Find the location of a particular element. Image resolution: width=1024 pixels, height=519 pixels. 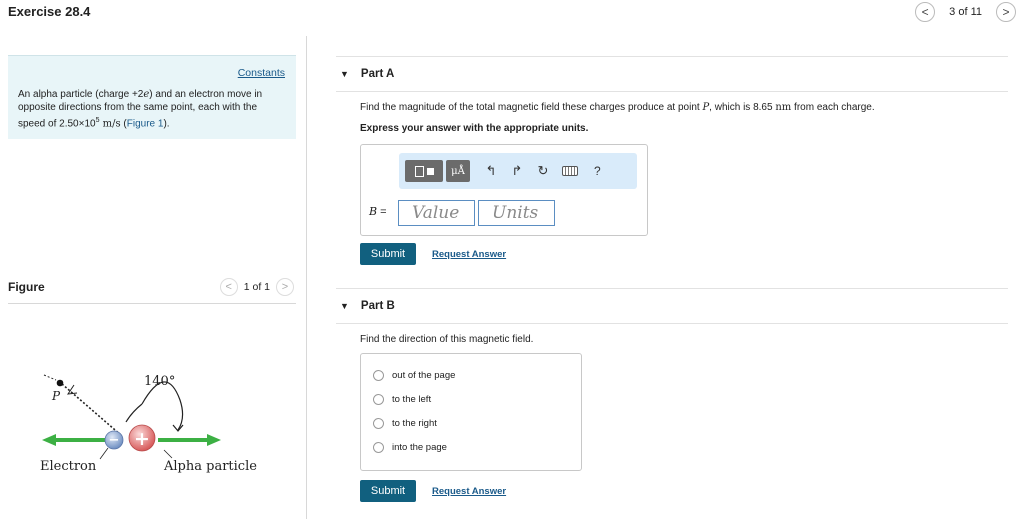

figure-pager: < 1 of 1 > is located at coordinates (256, 287).